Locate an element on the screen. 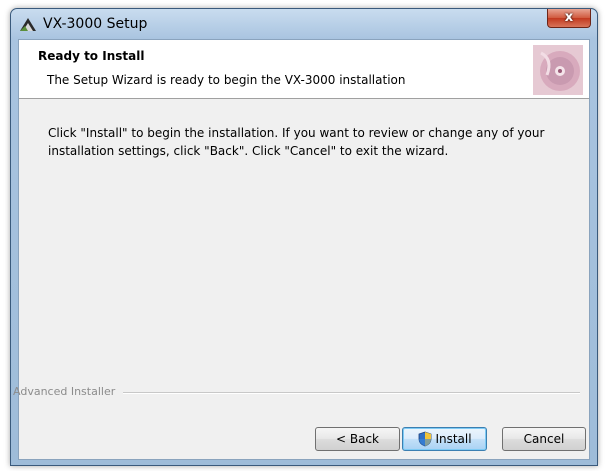  install-button-label: Install is located at coordinates (453, 439).